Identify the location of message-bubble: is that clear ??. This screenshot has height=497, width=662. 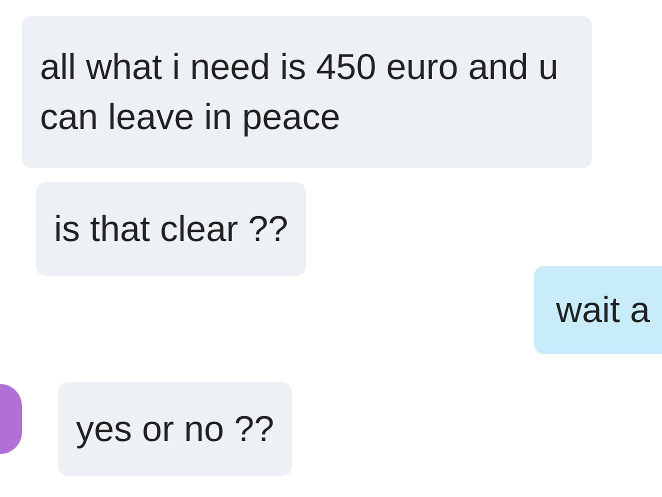
(171, 229).